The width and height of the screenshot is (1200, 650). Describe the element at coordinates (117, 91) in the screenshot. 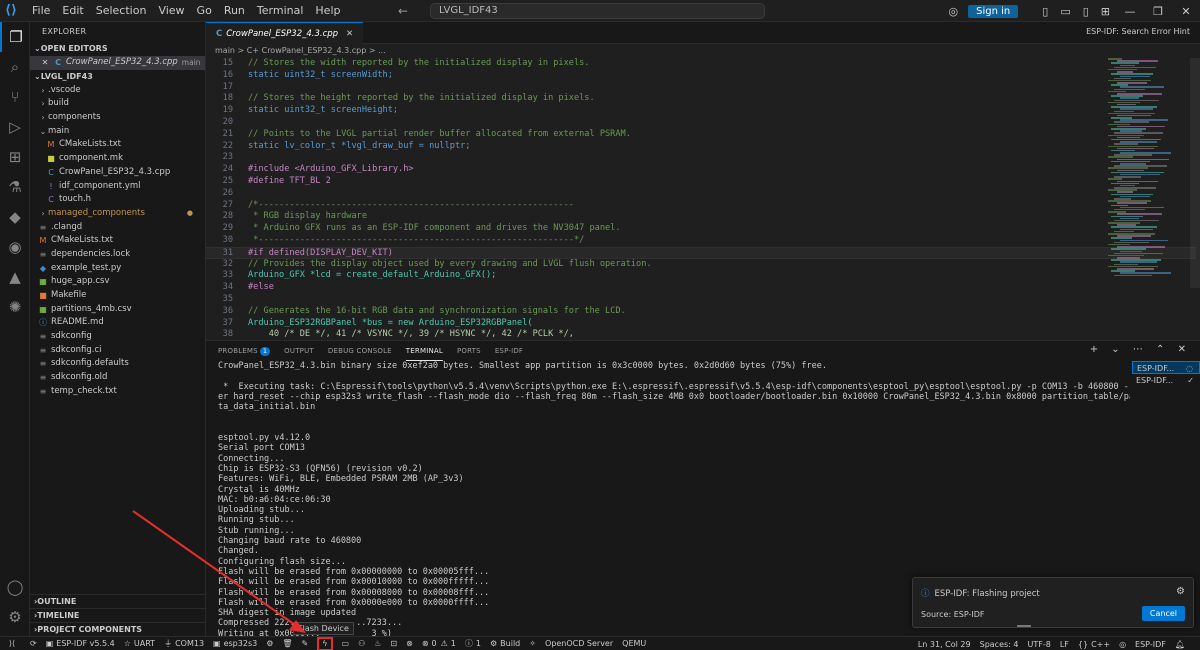

I see `tree-folder: › .vscode` at that location.